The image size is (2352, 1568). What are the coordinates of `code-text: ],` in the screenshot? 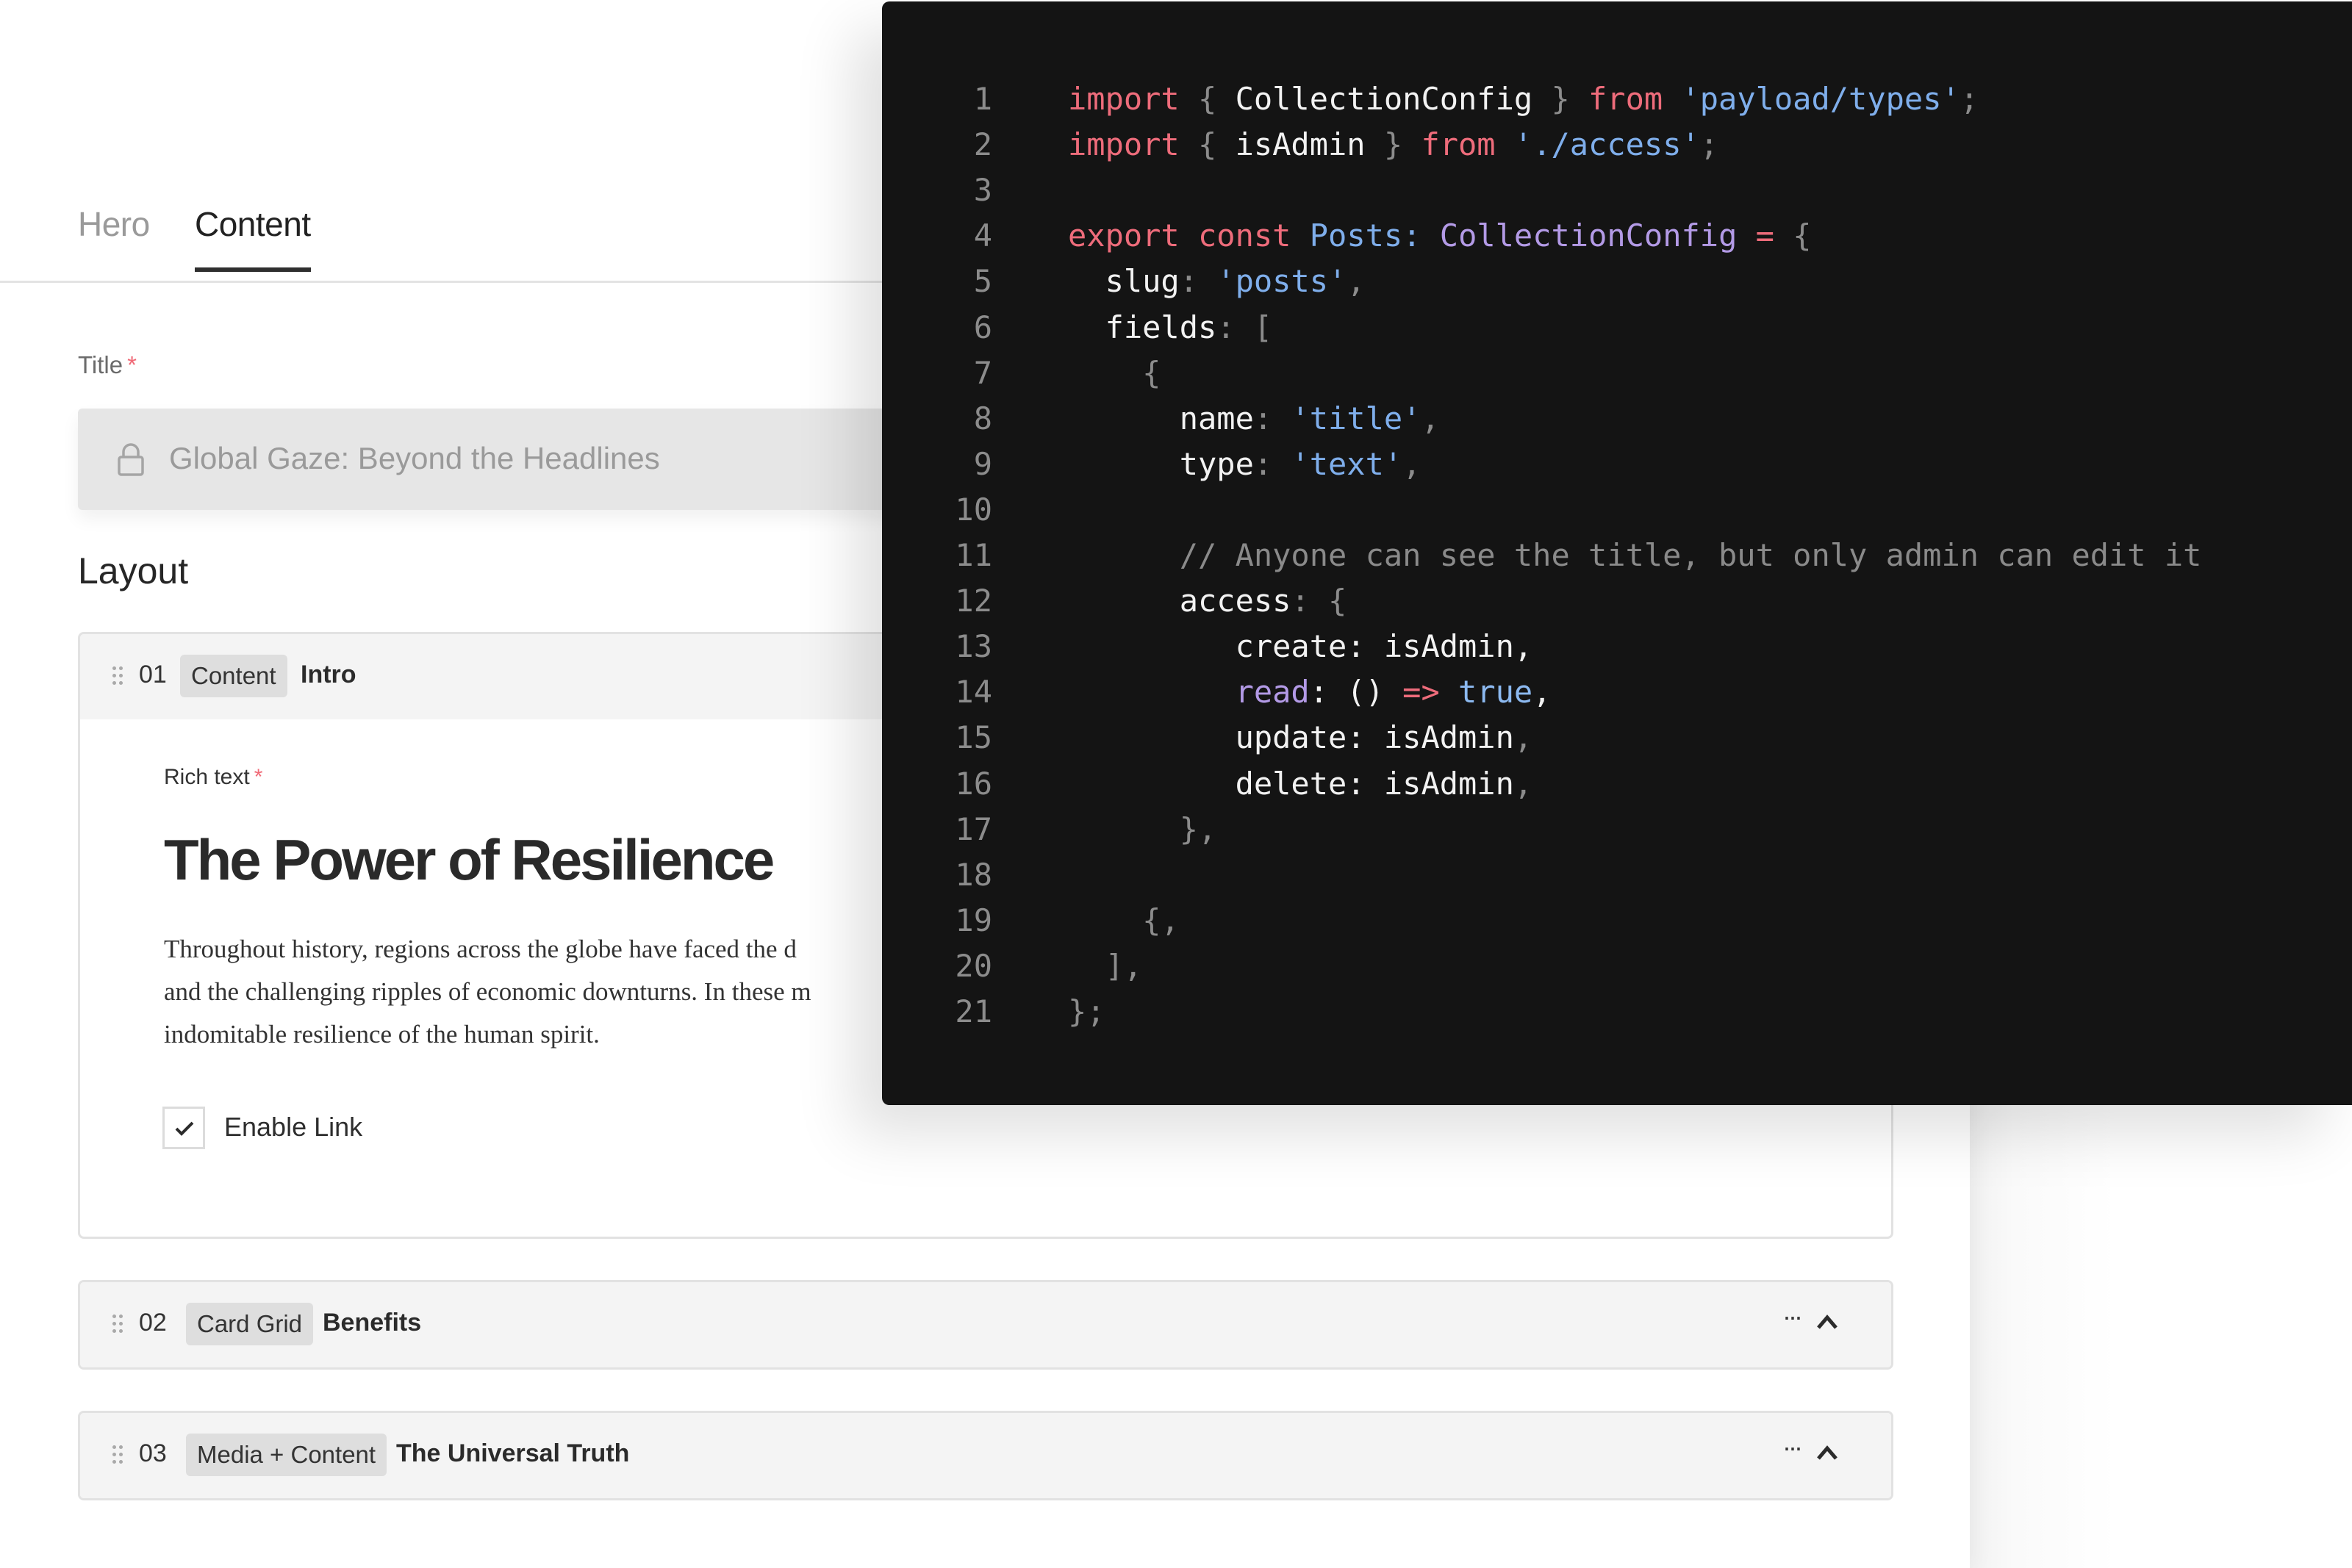 It's located at (1105, 966).